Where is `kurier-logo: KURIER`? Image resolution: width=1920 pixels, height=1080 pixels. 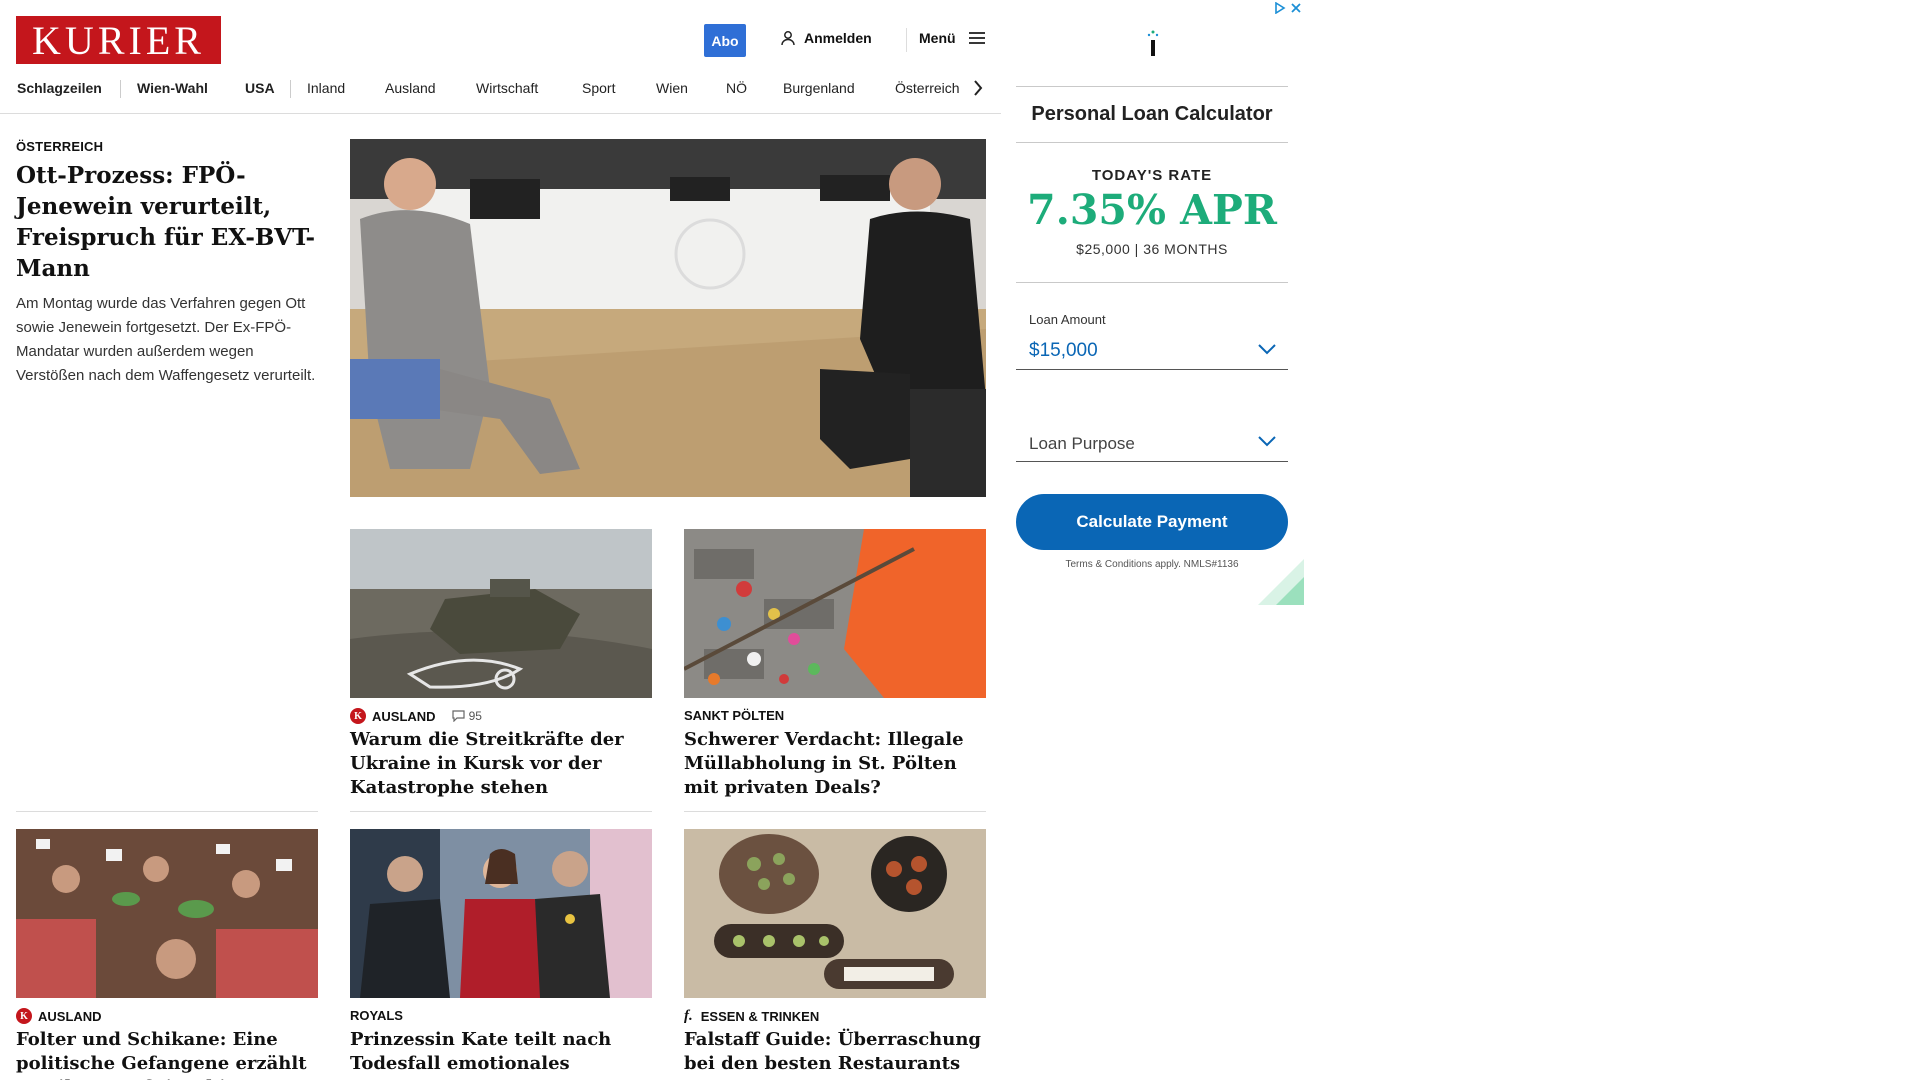 kurier-logo: KURIER is located at coordinates (118, 40).